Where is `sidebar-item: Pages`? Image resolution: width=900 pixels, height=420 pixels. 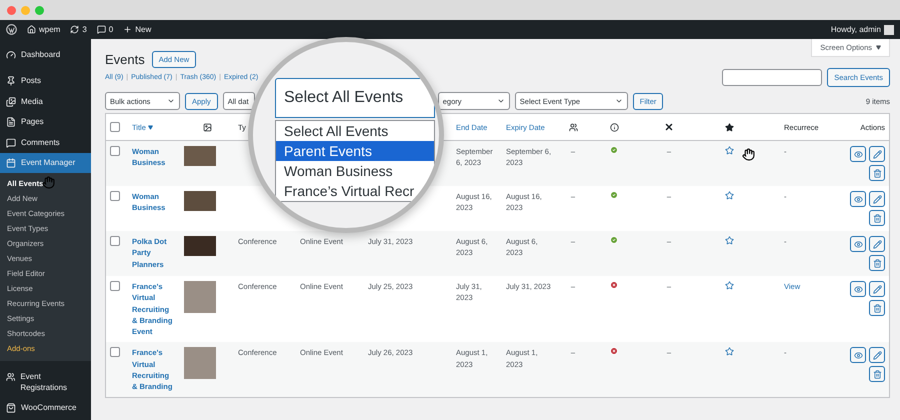
sidebar-item: Pages is located at coordinates (45, 122).